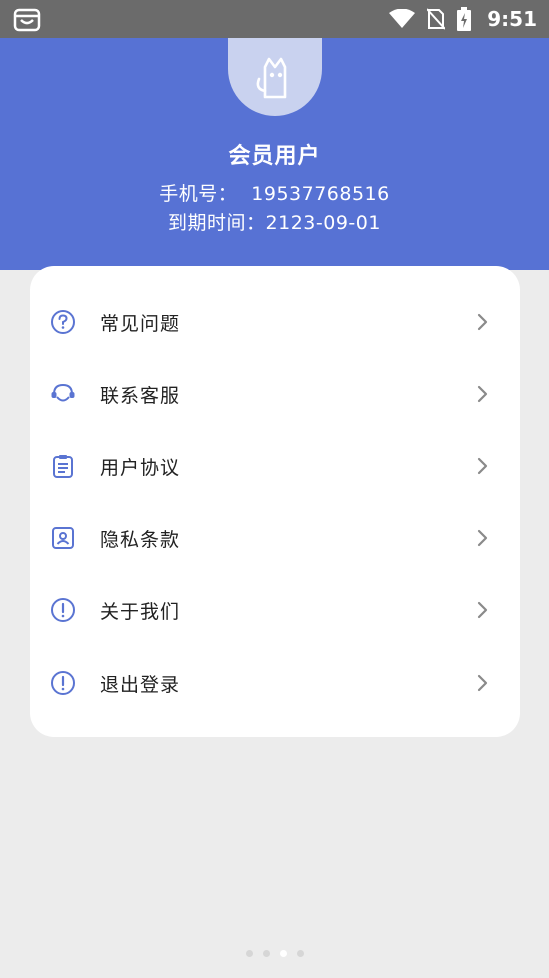 Image resolution: width=549 pixels, height=978 pixels. Describe the element at coordinates (140, 684) in the screenshot. I see `menu-item-label: 退出登录` at that location.